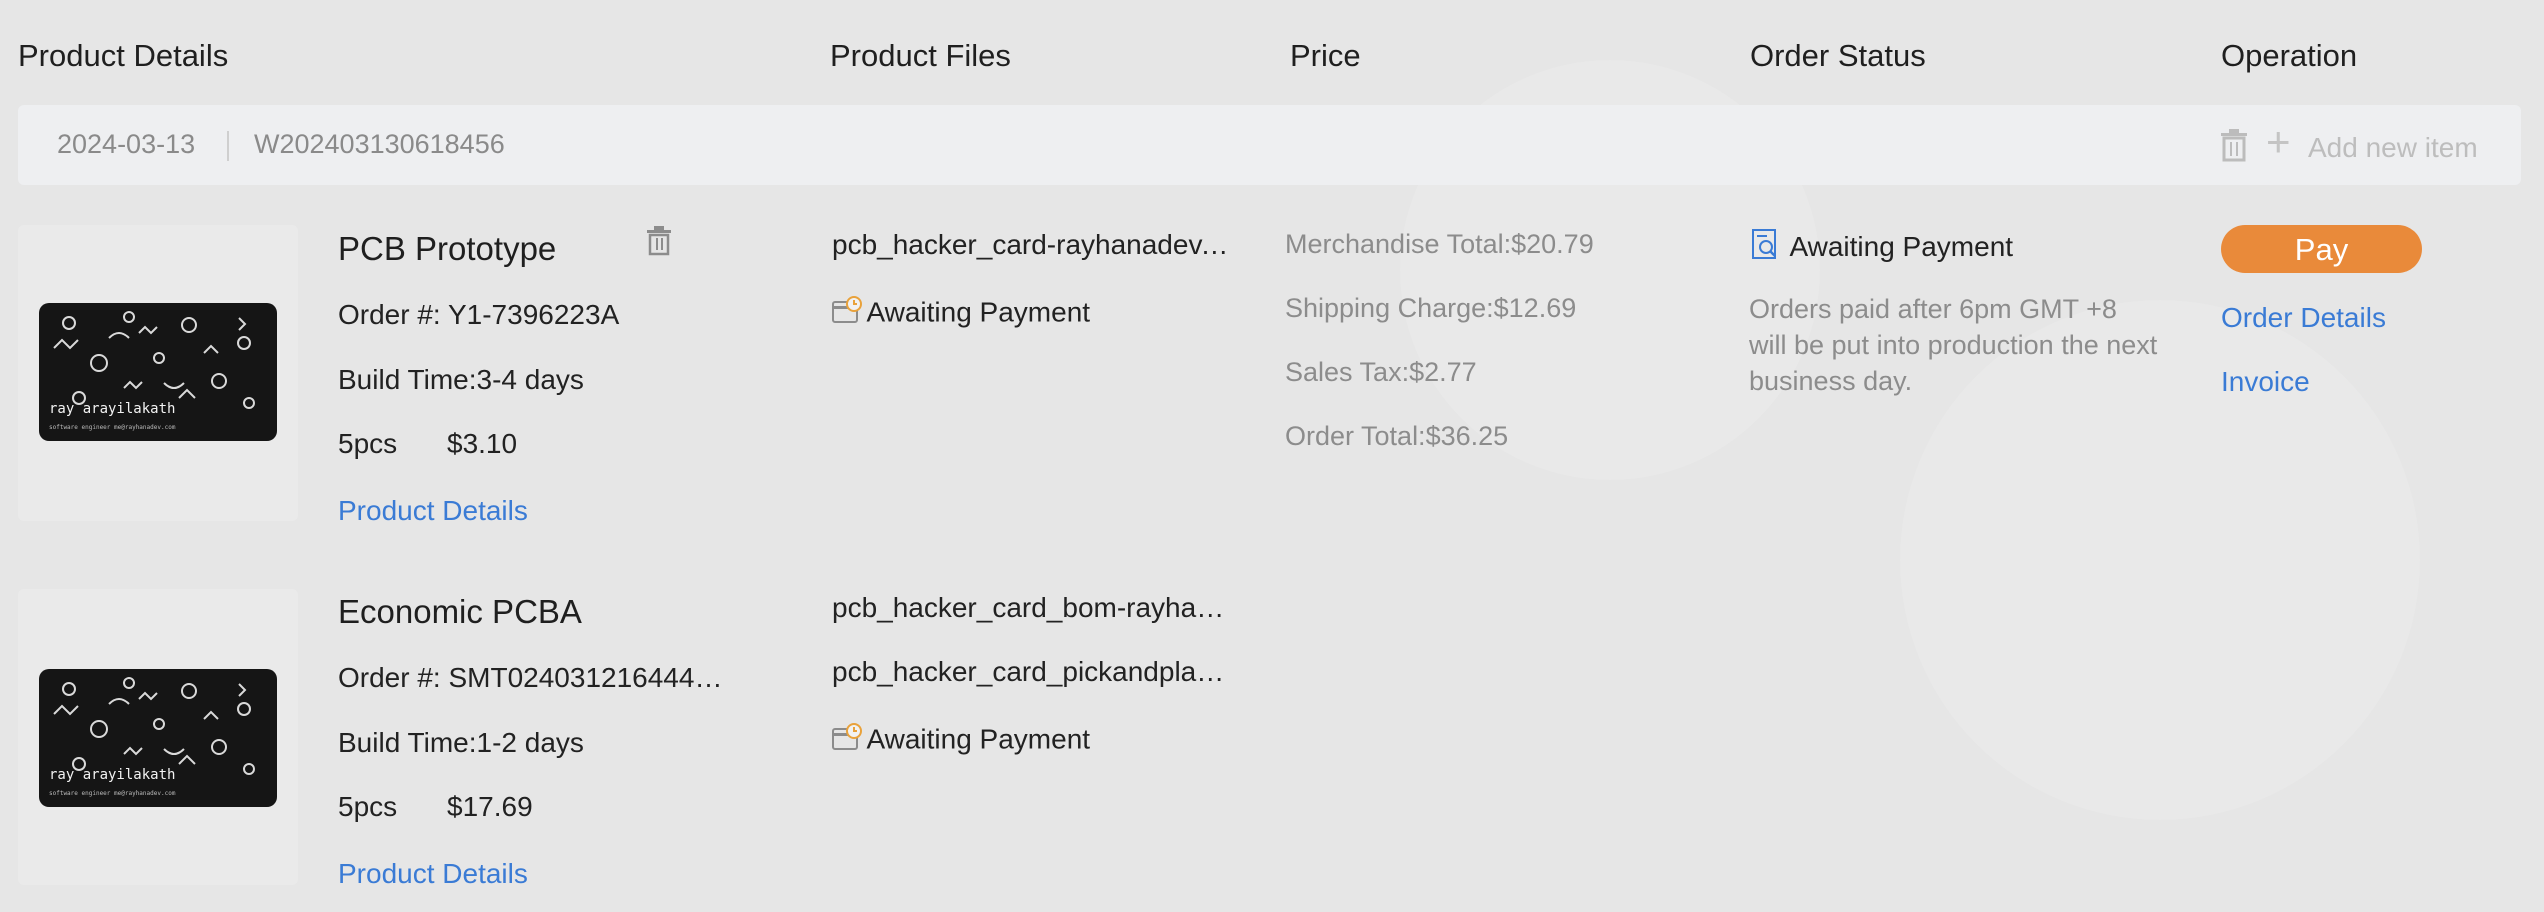 This screenshot has height=912, width=2544. Describe the element at coordinates (1325, 55) in the screenshot. I see `header-price: Price` at that location.